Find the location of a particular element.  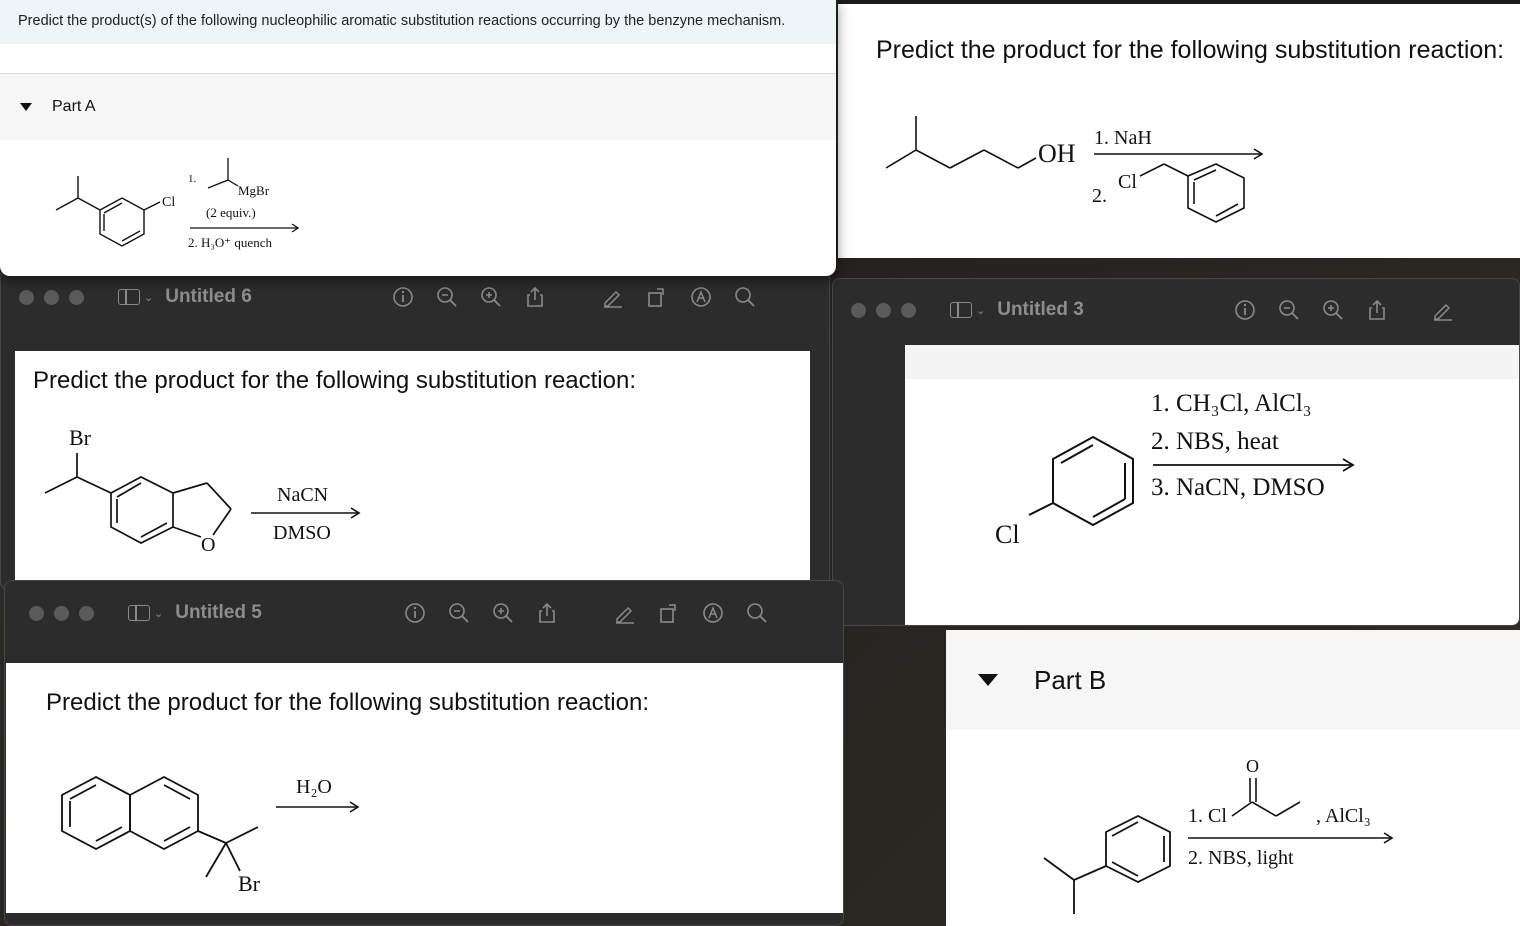

reaction-arrow-top-right is located at coordinates (1179, 154).